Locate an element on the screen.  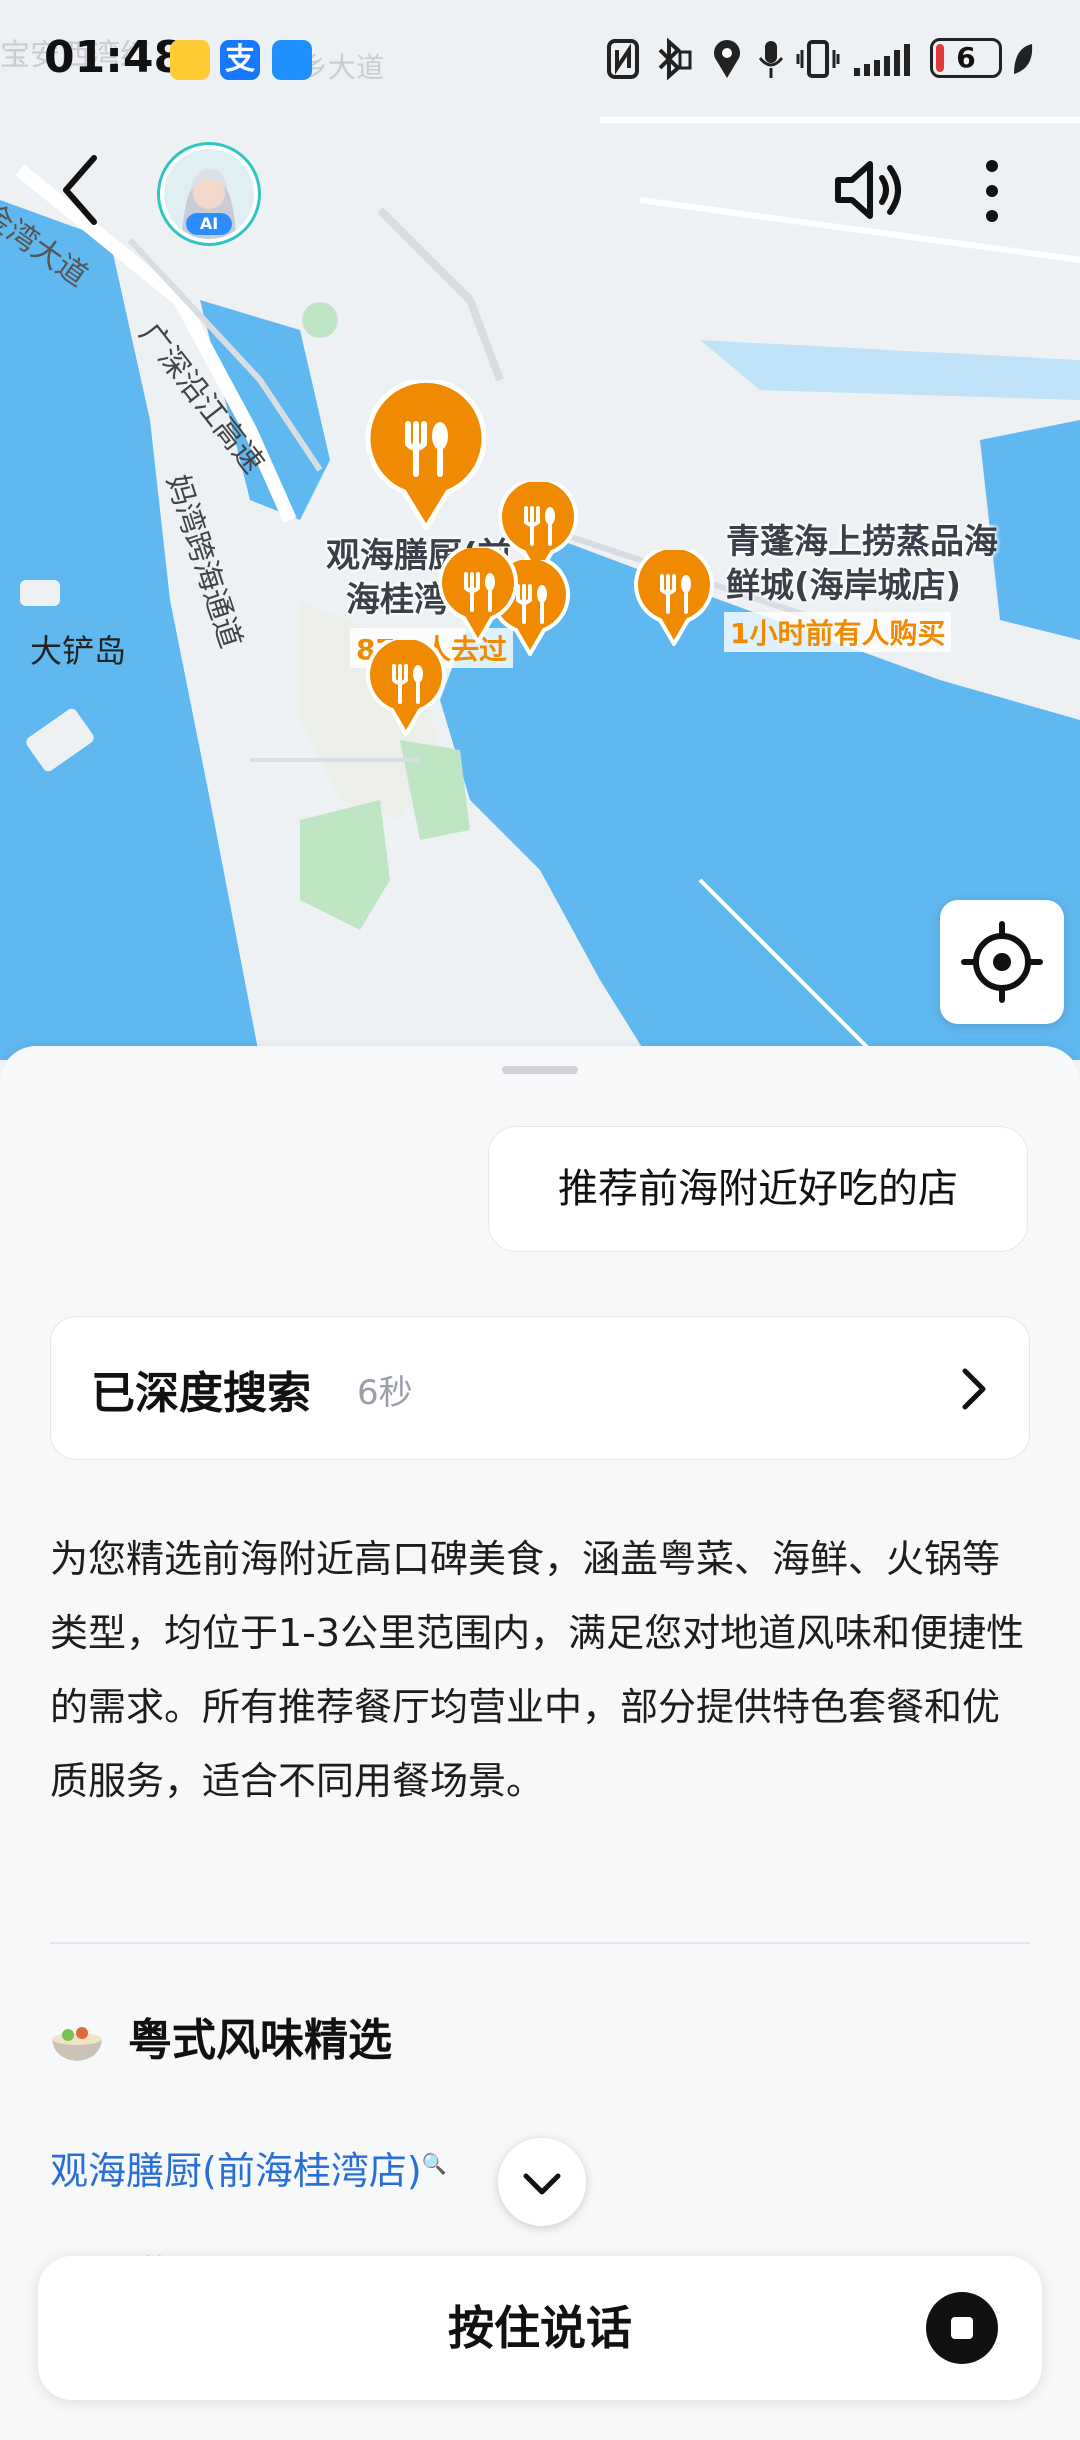
deep-search-card: 已深度搜索 6秒 is located at coordinates (540, 1388).